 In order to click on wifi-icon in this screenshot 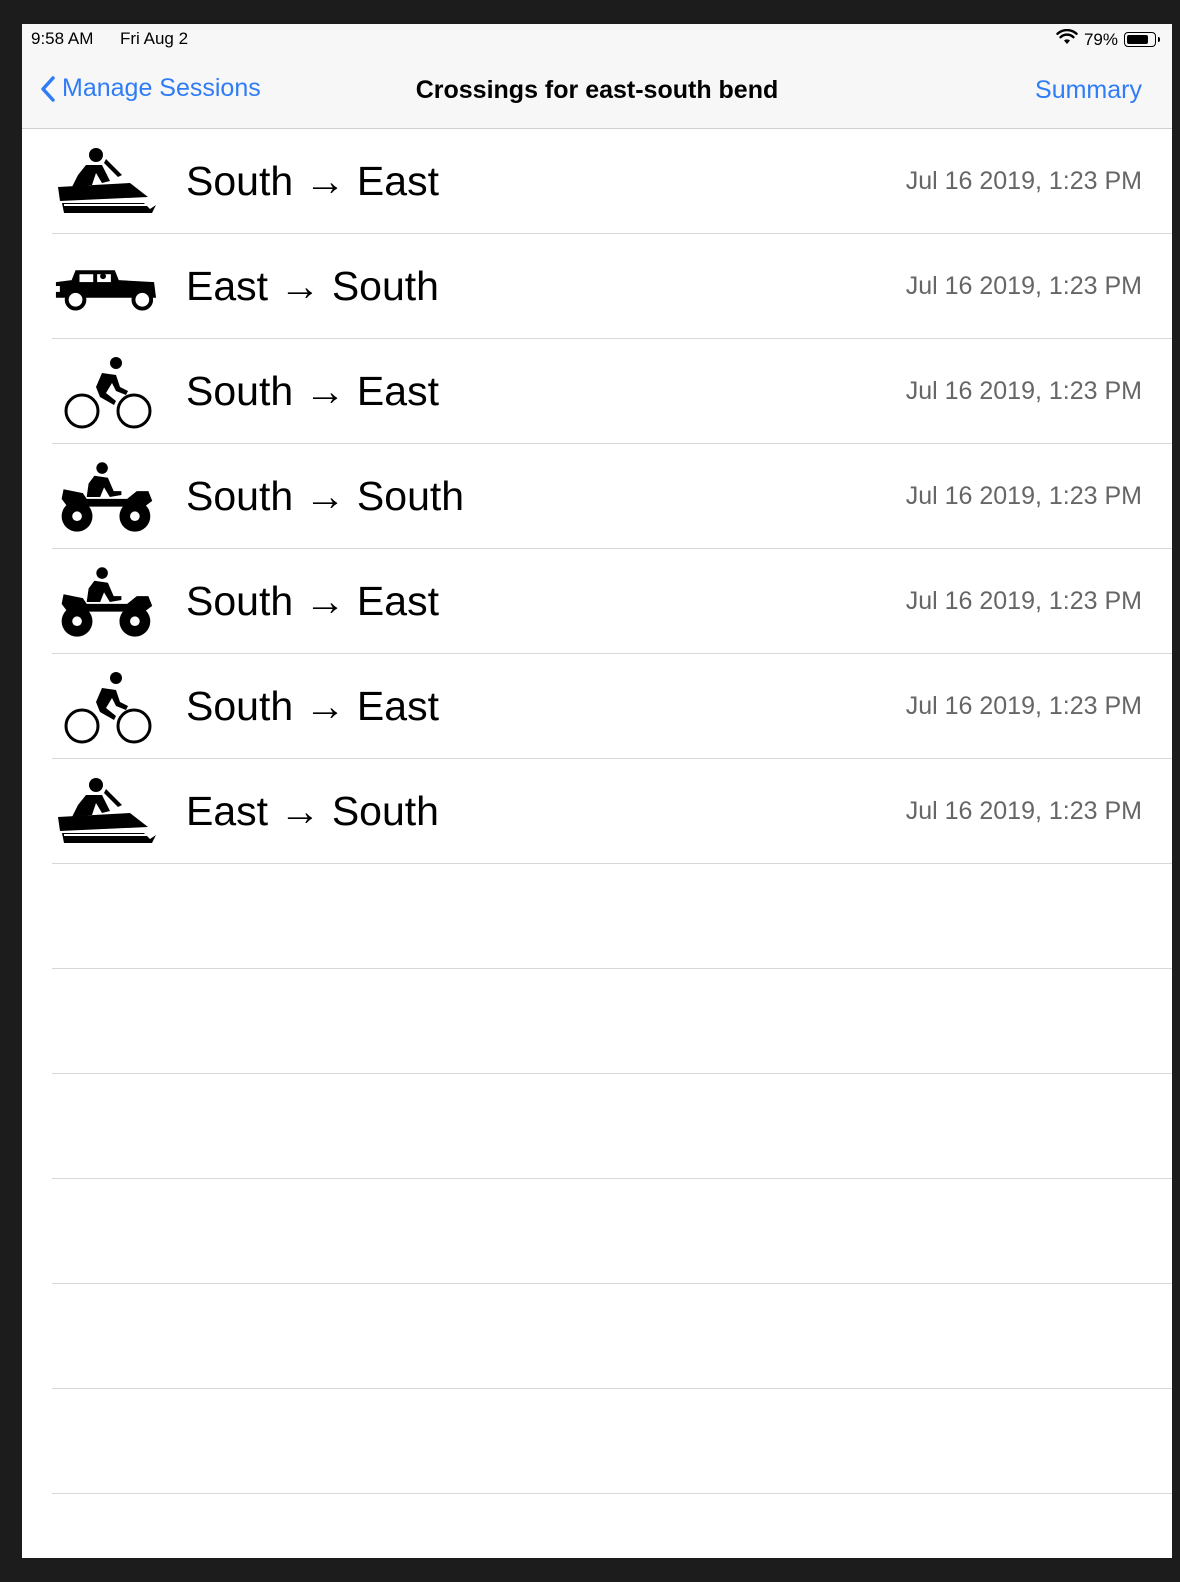, I will do `click(1067, 39)`.